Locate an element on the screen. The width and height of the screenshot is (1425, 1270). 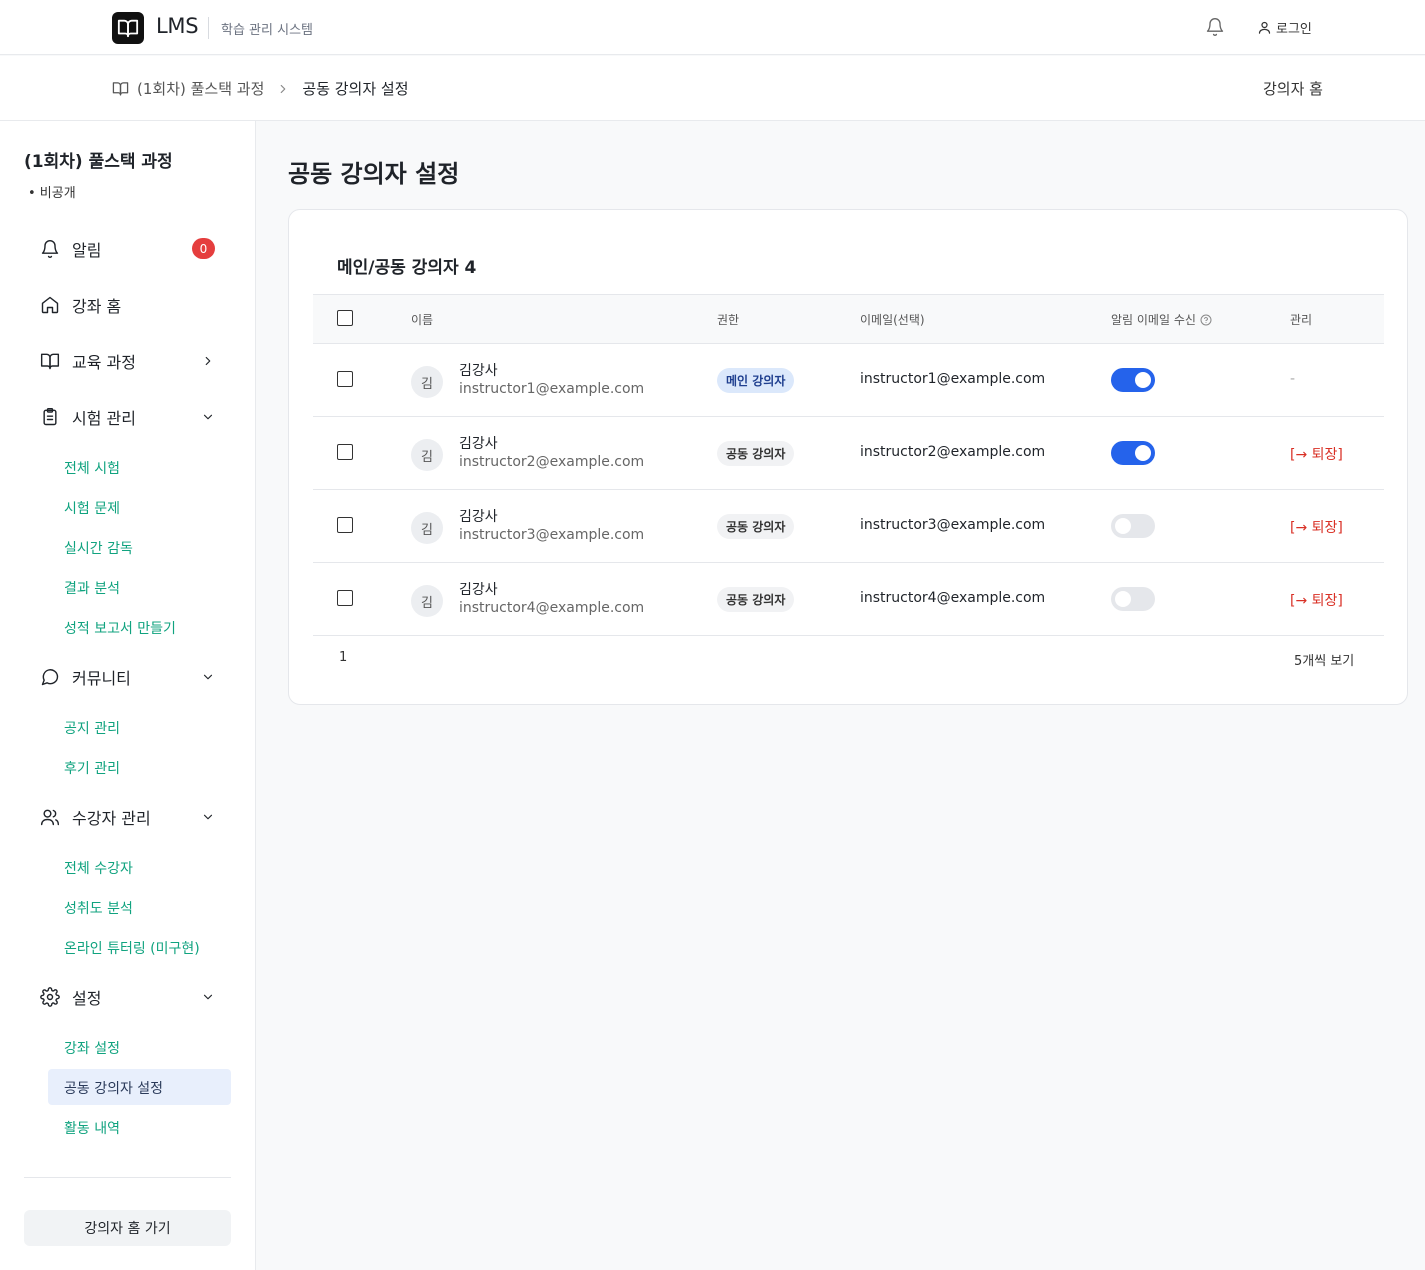
page-title: 공동 강의자 설정 is located at coordinates (374, 174).